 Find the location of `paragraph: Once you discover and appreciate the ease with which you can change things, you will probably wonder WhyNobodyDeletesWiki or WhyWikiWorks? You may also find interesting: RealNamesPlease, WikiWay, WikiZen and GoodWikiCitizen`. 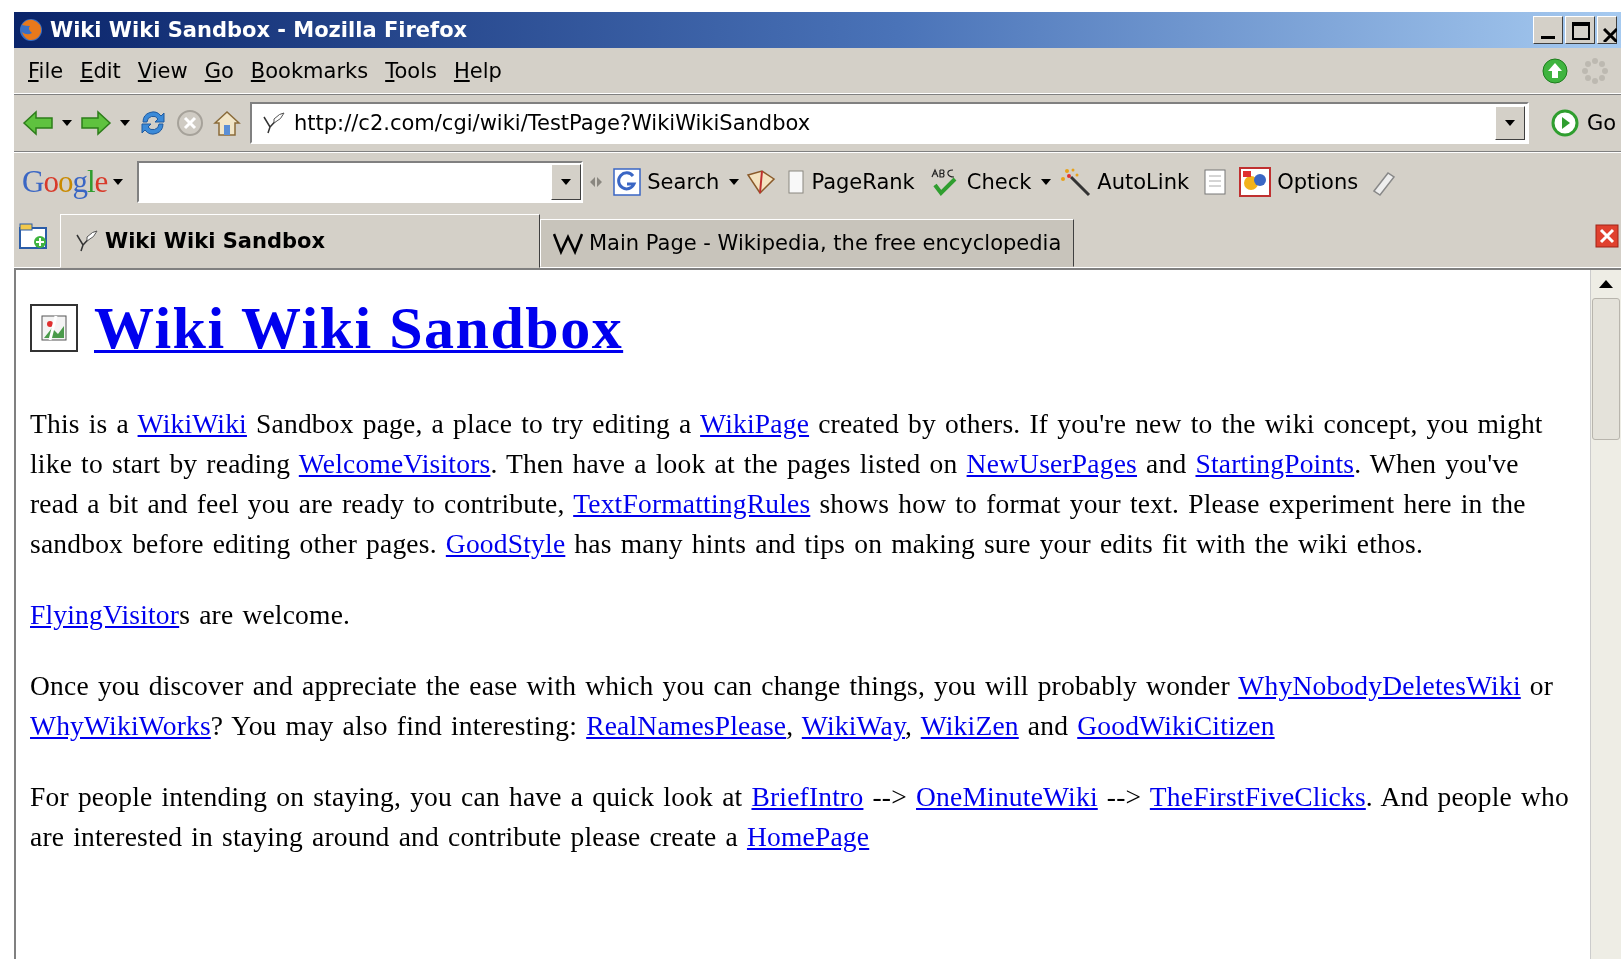

paragraph: Once you discover and appreciate the ease with which you can change things, you will probably wonder WhyNobodyDeletesWiki or WhyWikiWorks? You may also find interesting: RealNamesPlease, WikiWay, WikiZen and GoodWikiCitizen is located at coordinates (792, 706).